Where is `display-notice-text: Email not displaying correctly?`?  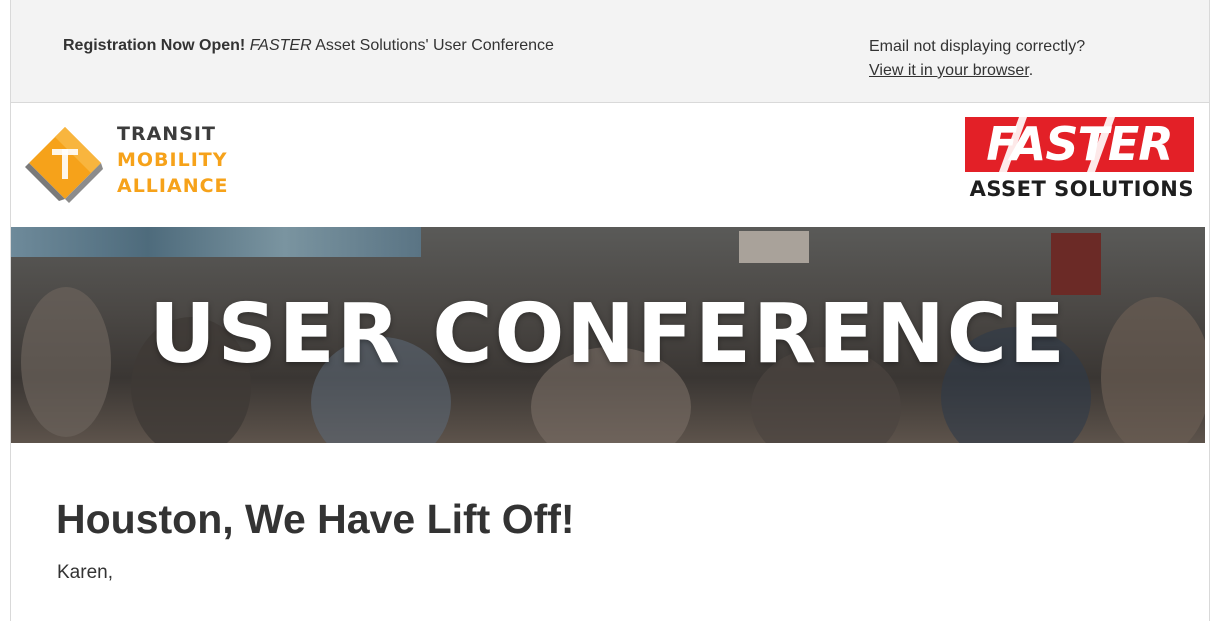 display-notice-text: Email not displaying correctly? is located at coordinates (977, 46).